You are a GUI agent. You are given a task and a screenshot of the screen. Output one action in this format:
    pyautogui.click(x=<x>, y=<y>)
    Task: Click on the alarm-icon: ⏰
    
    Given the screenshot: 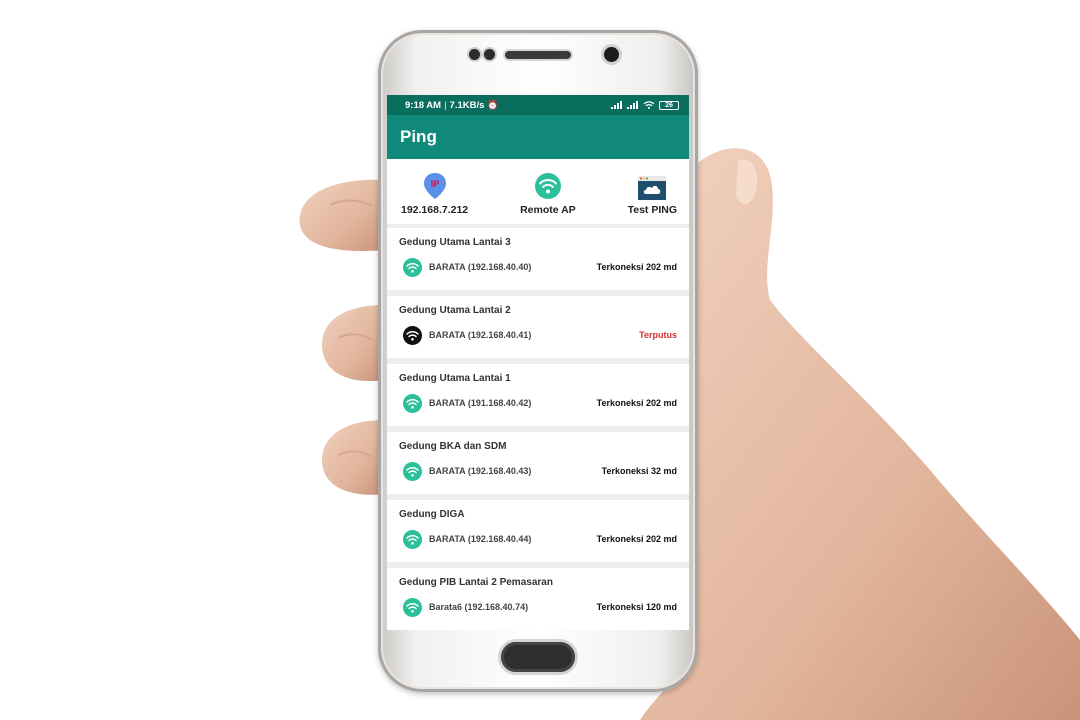 What is the action you would take?
    pyautogui.click(x=493, y=104)
    